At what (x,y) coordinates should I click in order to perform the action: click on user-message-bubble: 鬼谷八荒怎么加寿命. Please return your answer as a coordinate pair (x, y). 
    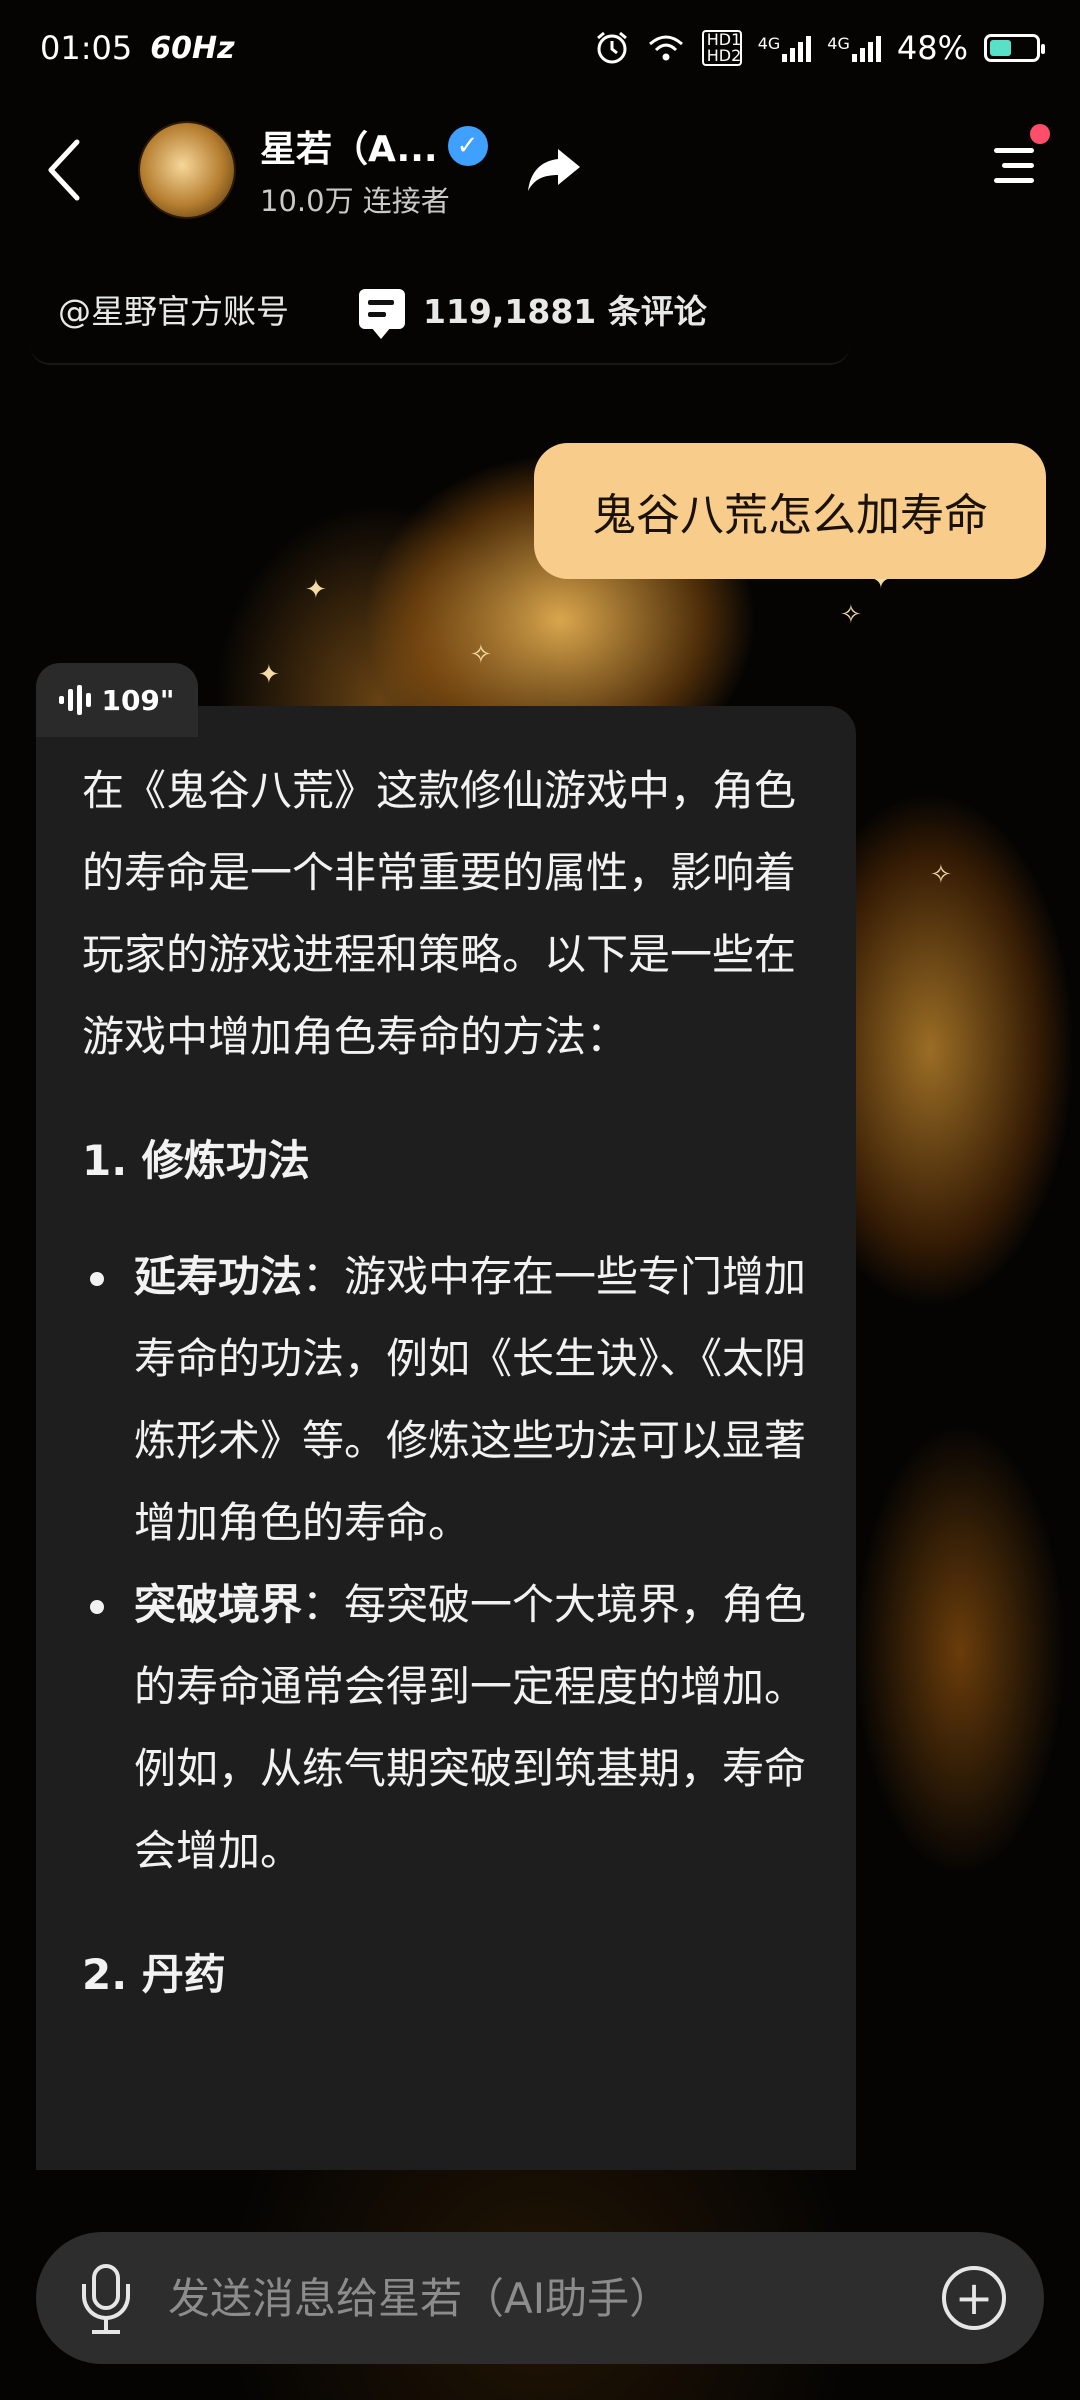
    Looking at the image, I should click on (790, 511).